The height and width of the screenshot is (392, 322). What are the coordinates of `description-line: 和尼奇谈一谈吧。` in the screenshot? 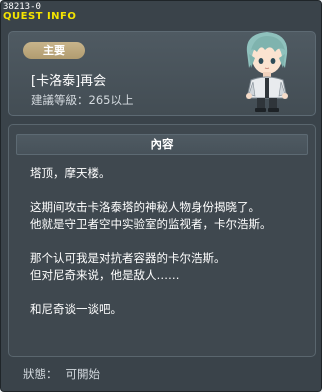 It's located at (76, 309).